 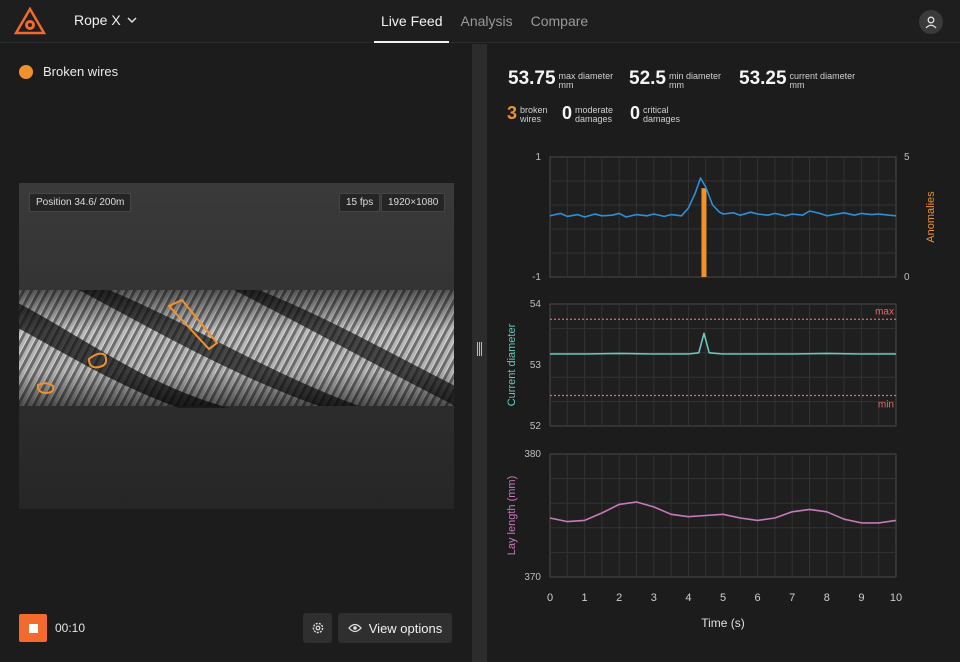 What do you see at coordinates (560, 21) in the screenshot?
I see `tab-compare: Compare` at bounding box center [560, 21].